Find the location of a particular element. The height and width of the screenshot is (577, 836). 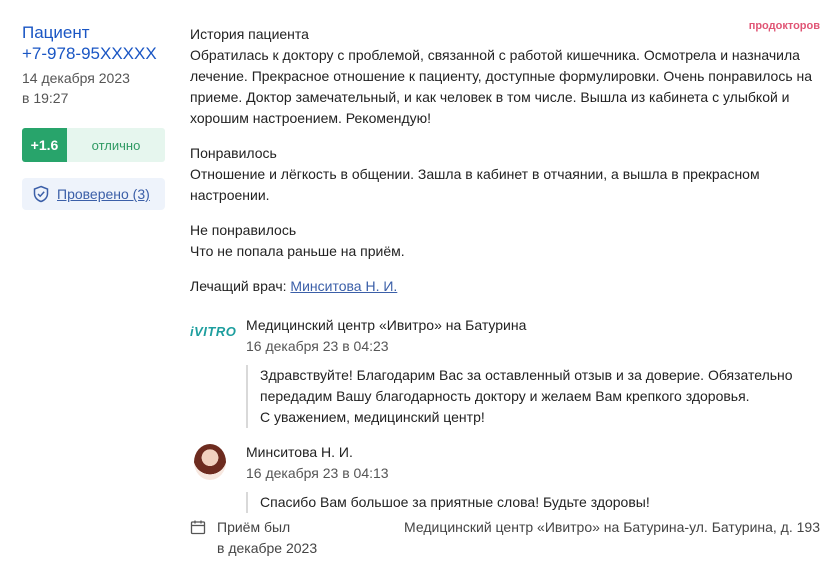

calendar-icon is located at coordinates (198, 527).